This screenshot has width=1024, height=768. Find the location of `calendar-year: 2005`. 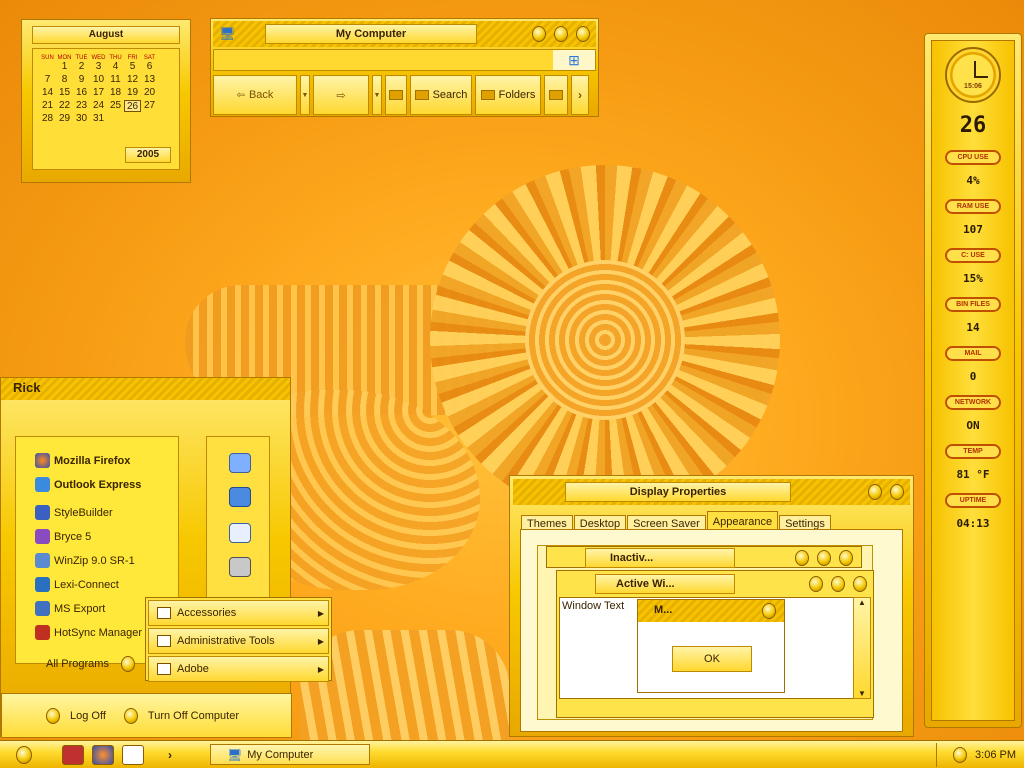

calendar-year: 2005 is located at coordinates (148, 155).